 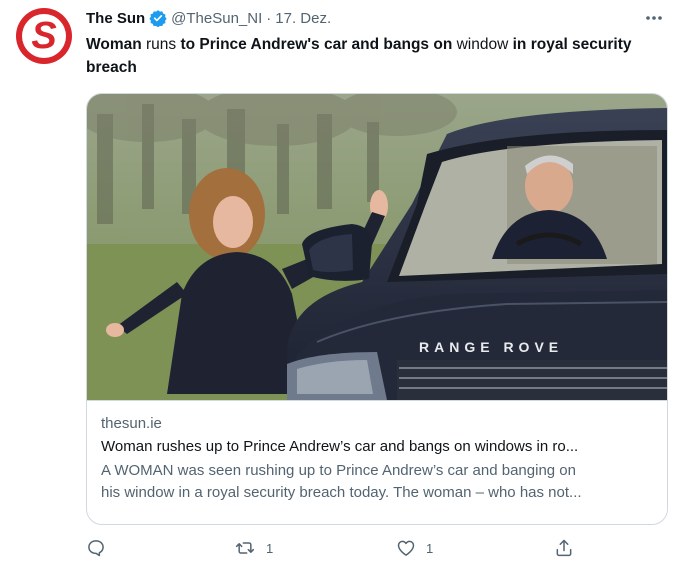 I want to click on tweet-text-part: to Prince Andrew's car and bangs on, so click(x=316, y=44).